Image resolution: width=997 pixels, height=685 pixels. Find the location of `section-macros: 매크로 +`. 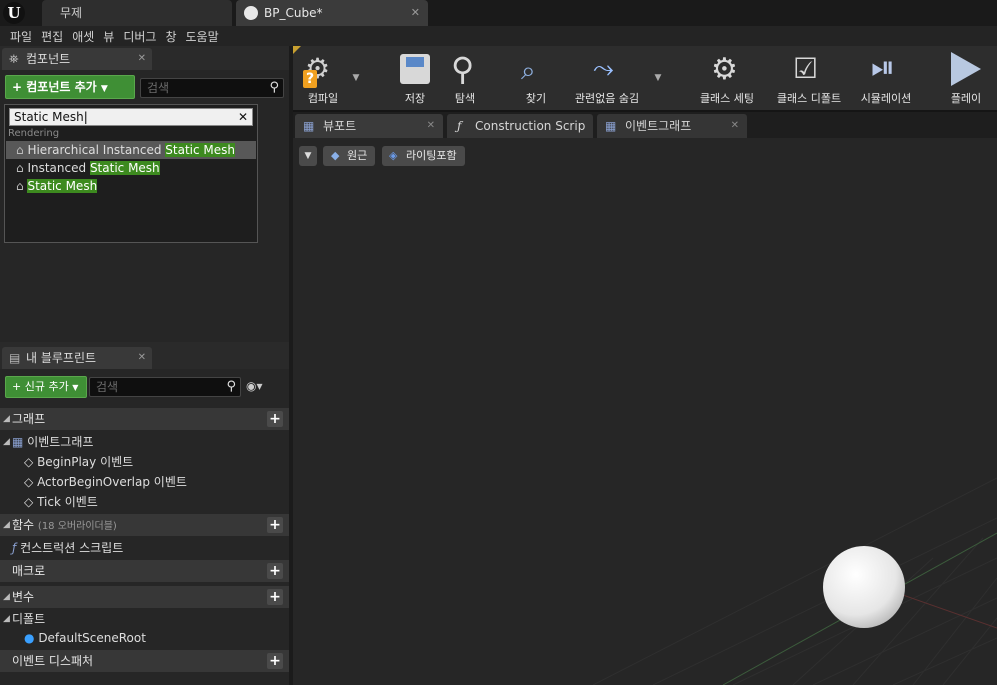

section-macros: 매크로 + is located at coordinates (144, 571).